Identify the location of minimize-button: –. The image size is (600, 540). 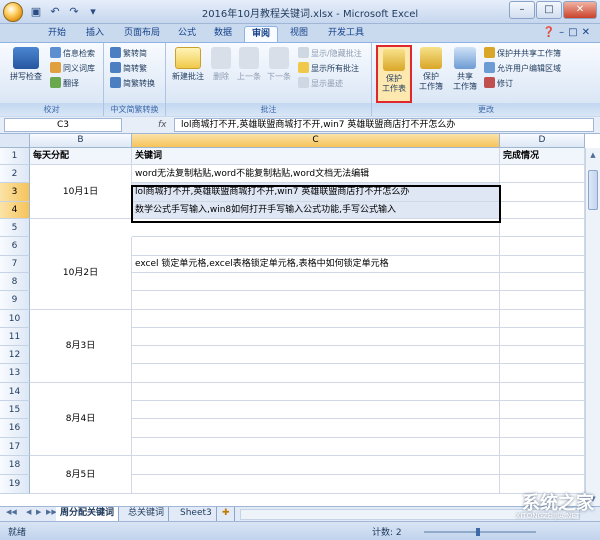
(522, 10).